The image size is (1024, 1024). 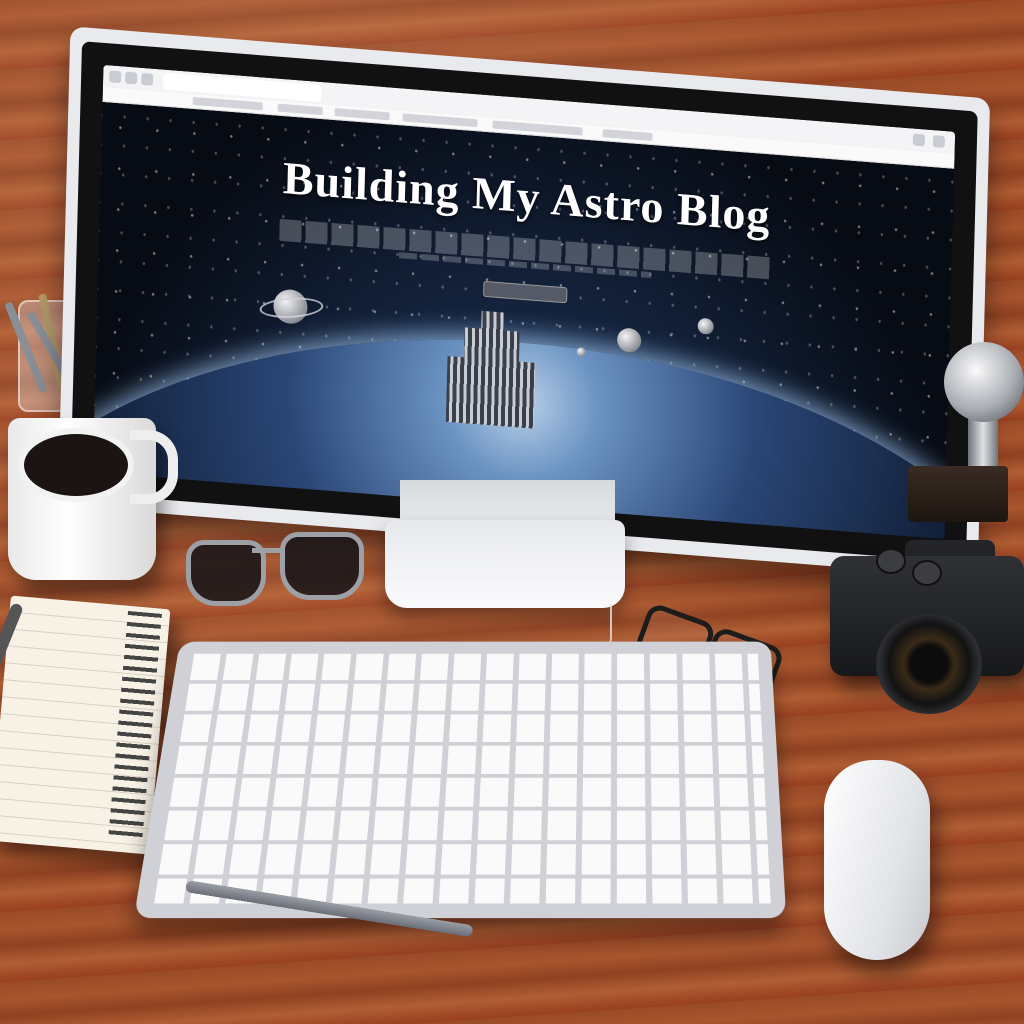 What do you see at coordinates (581, 352) in the screenshot?
I see `planet` at bounding box center [581, 352].